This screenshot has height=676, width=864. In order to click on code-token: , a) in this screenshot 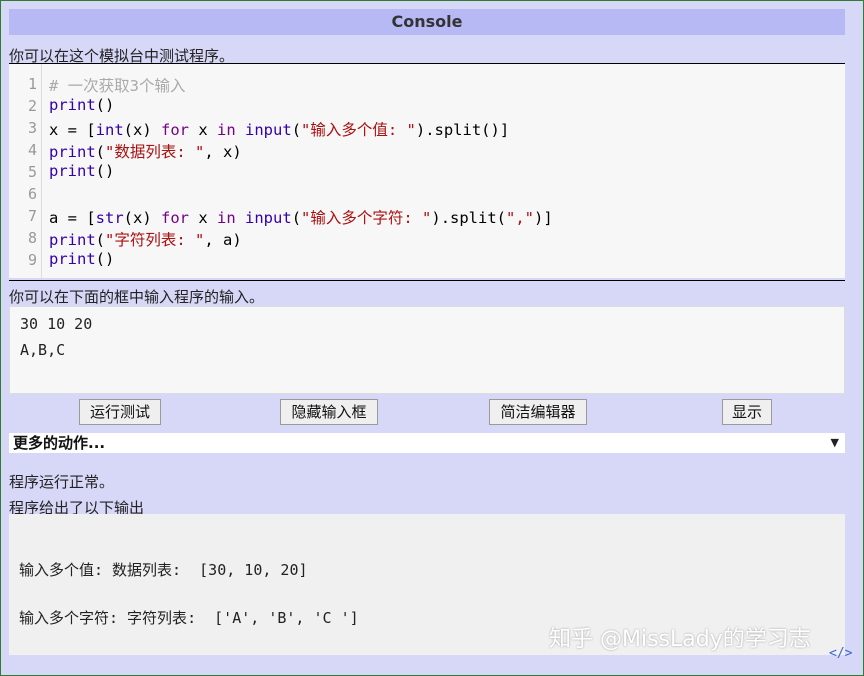, I will do `click(223, 240)`.